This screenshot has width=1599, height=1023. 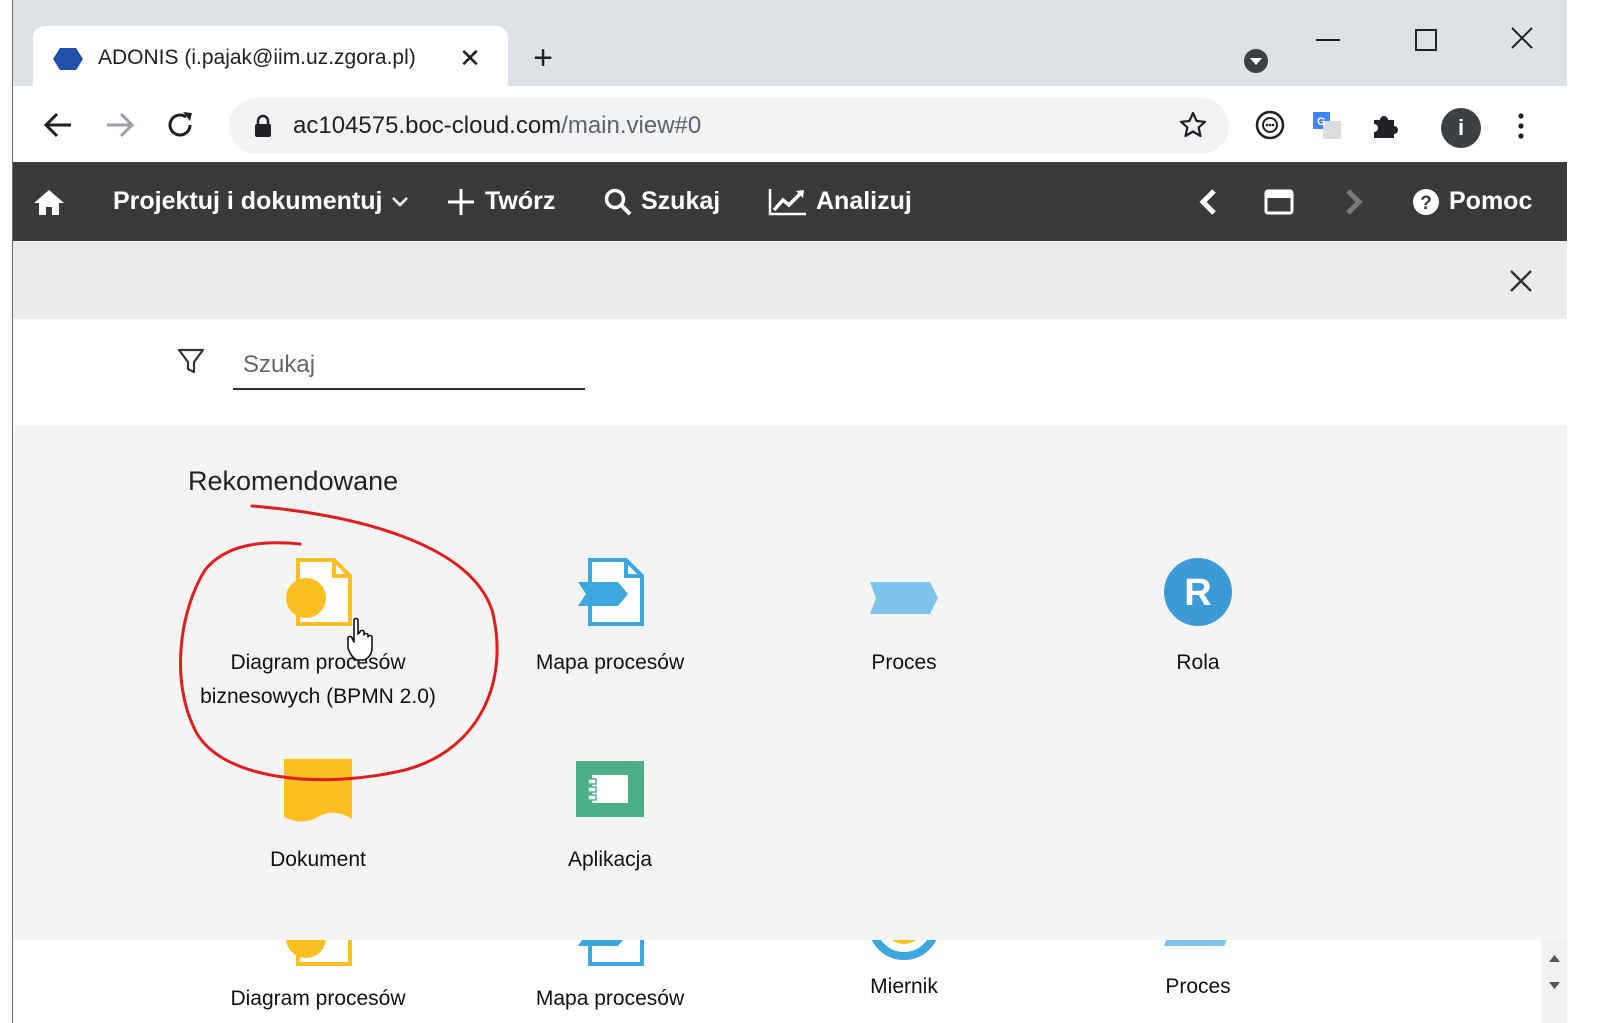 I want to click on google-translate-icon: G, so click(x=1327, y=125).